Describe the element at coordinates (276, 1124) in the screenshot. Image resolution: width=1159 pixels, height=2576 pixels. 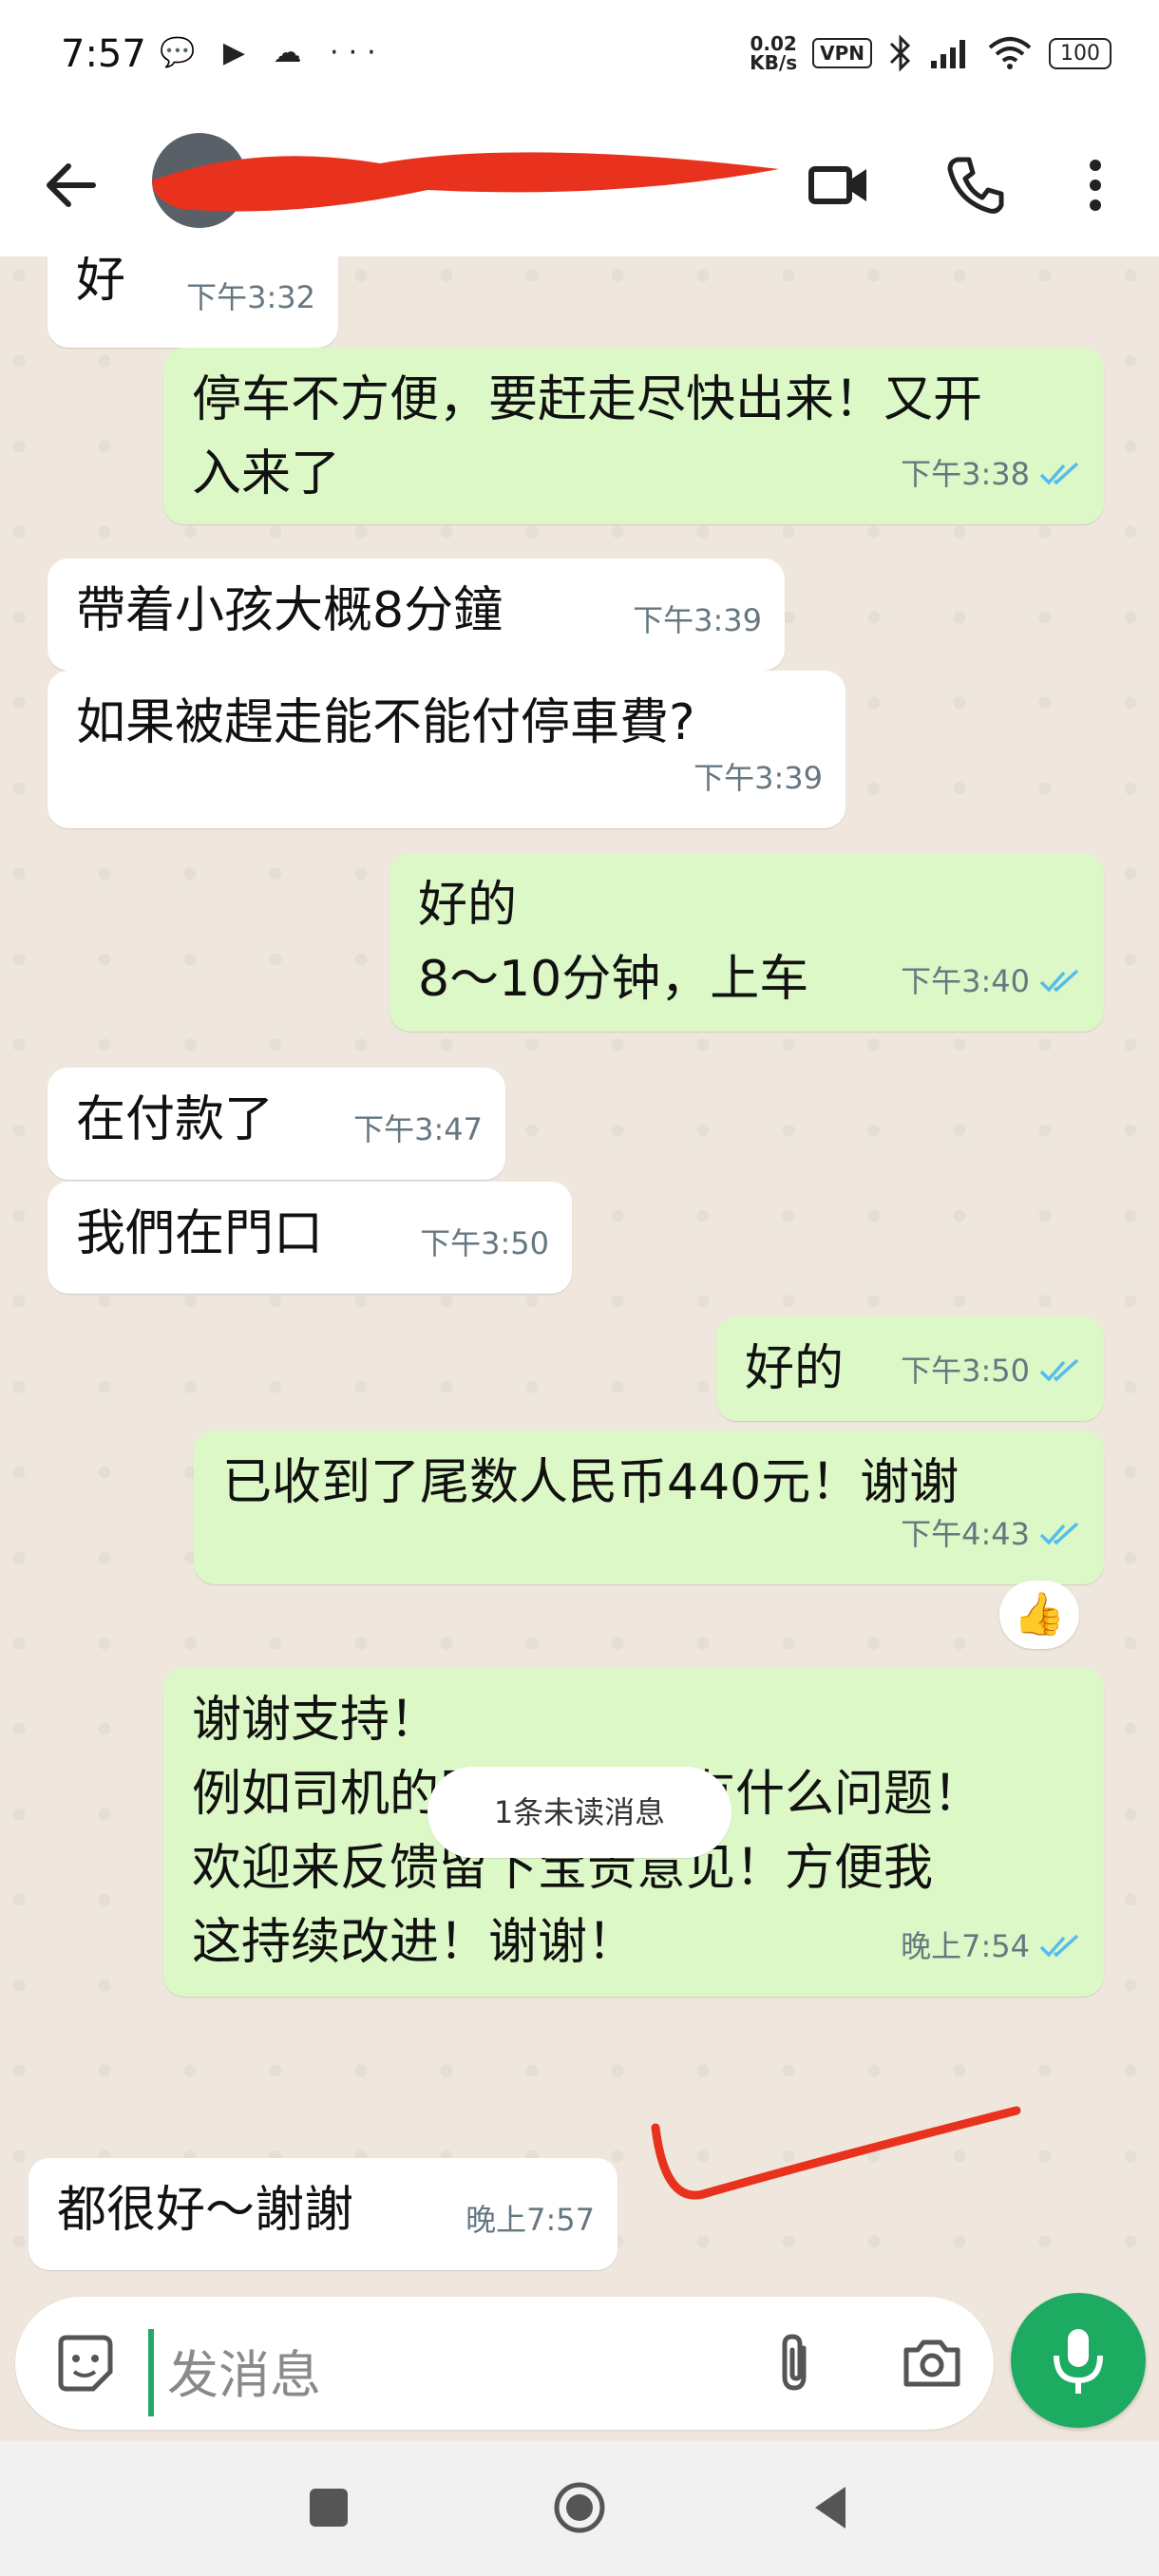
I see `message-bubble: 在付款了 下午3:47` at that location.